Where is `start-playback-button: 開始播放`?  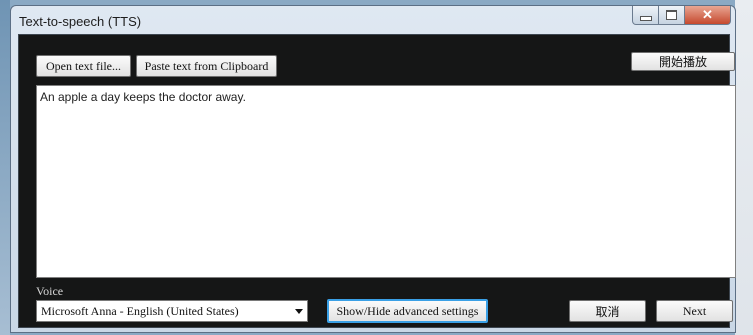 start-playback-button: 開始播放 is located at coordinates (683, 61).